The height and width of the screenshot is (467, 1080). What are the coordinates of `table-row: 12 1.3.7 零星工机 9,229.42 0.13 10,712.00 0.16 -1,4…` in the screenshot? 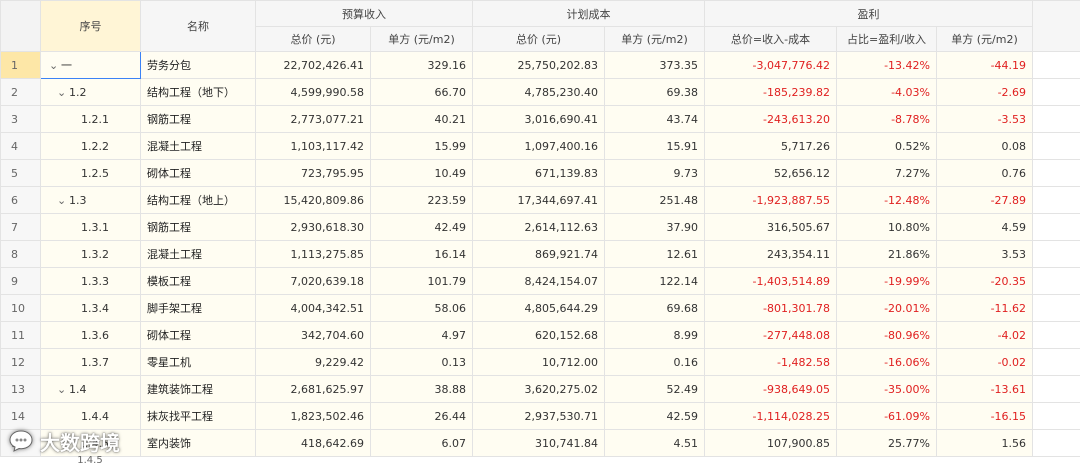 It's located at (540, 362).